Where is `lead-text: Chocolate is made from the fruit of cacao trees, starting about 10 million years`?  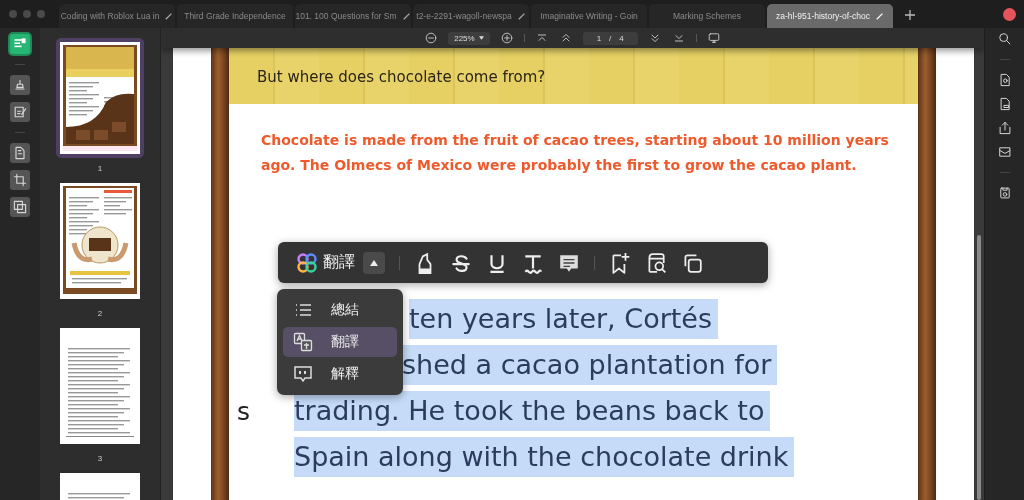 lead-text: Chocolate is made from the fruit of cacao trees, starting about 10 million years is located at coordinates (575, 140).